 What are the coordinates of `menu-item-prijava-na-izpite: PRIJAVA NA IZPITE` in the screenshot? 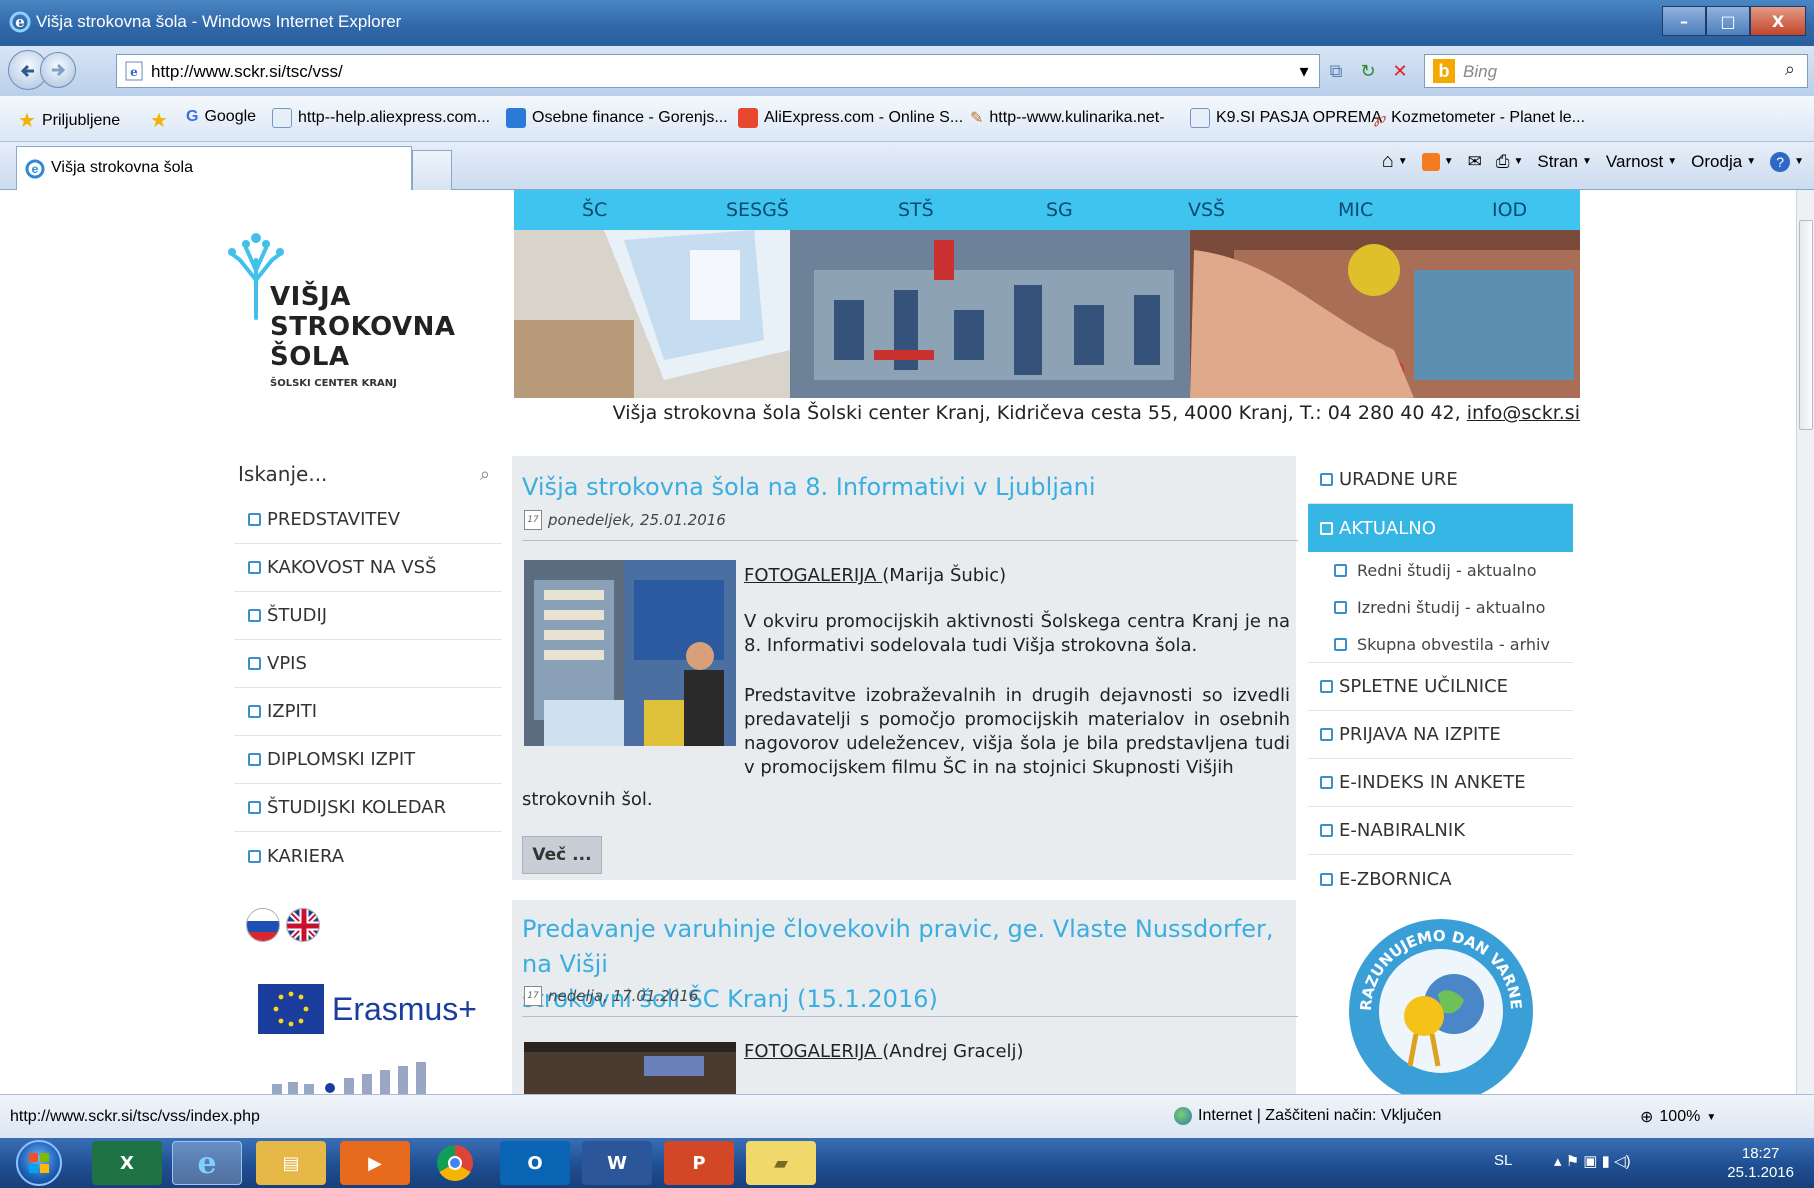 It's located at (1440, 735).